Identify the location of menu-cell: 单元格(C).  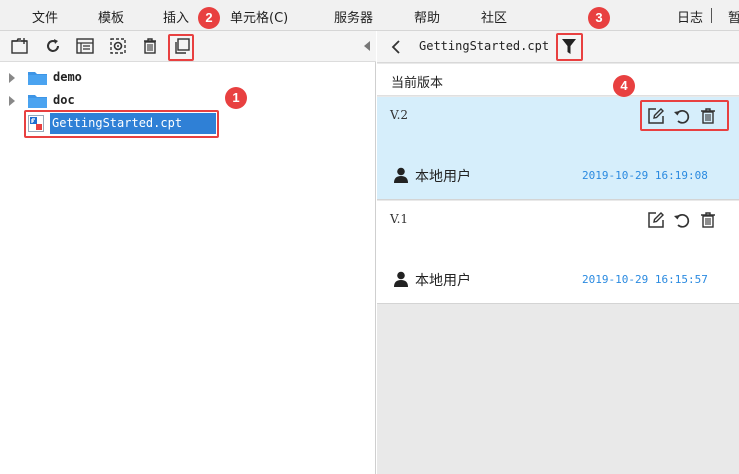
(259, 16).